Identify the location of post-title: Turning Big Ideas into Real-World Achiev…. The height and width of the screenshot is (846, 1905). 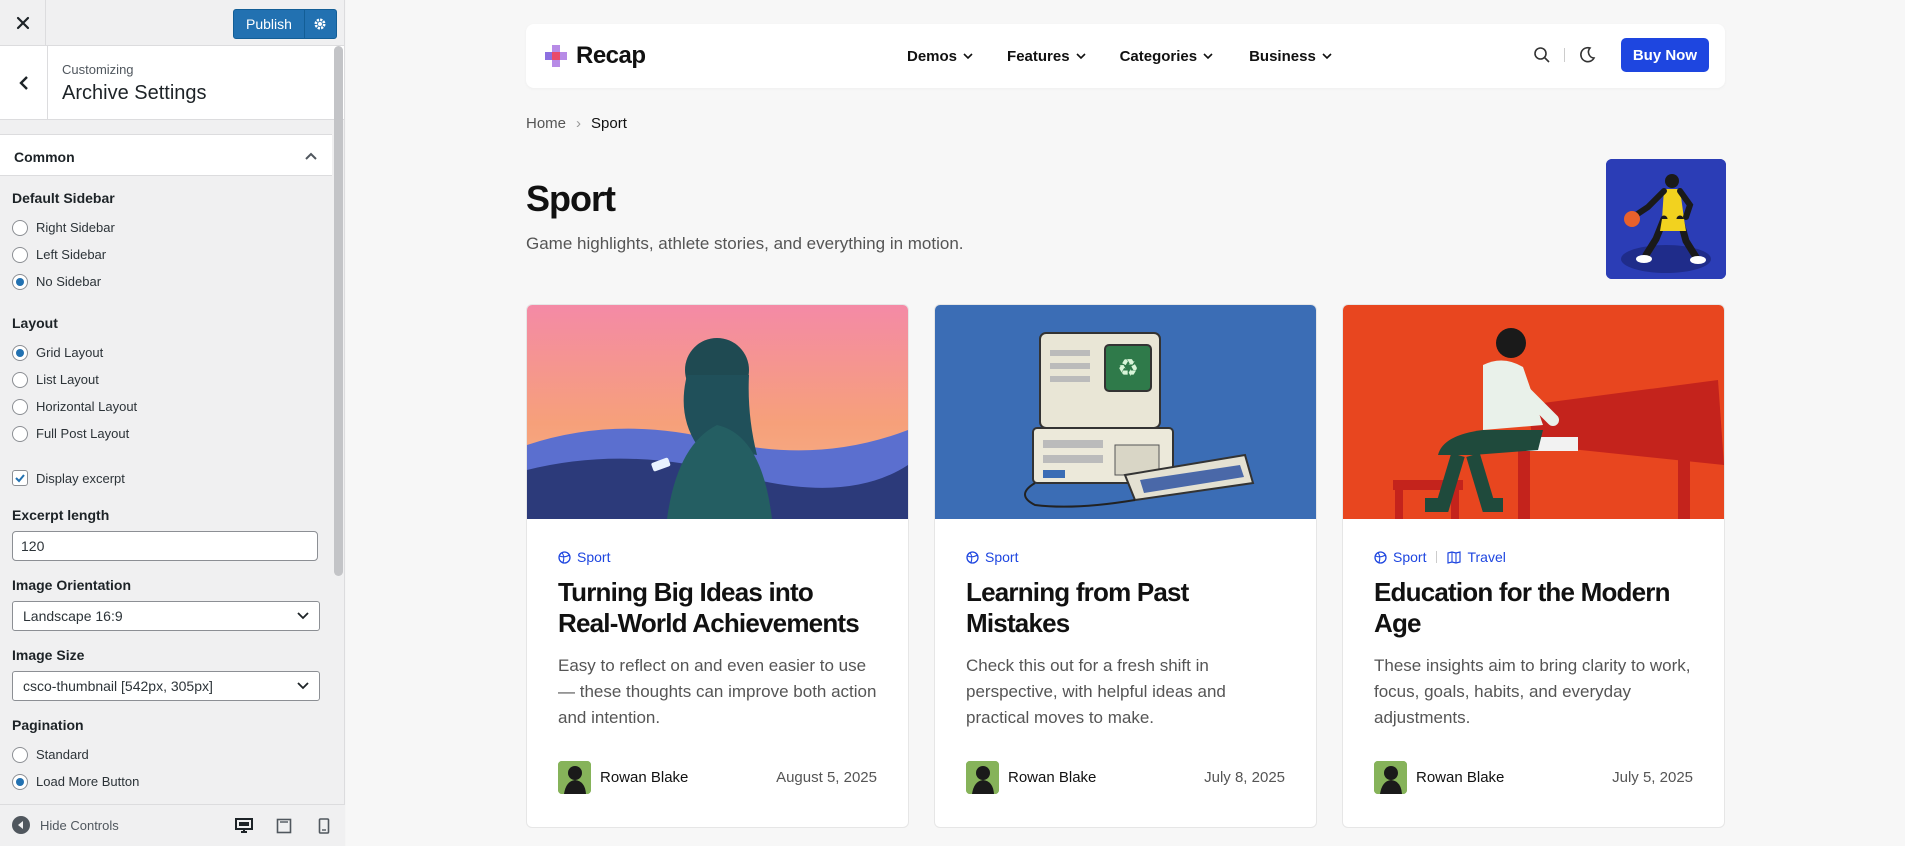
(717, 608).